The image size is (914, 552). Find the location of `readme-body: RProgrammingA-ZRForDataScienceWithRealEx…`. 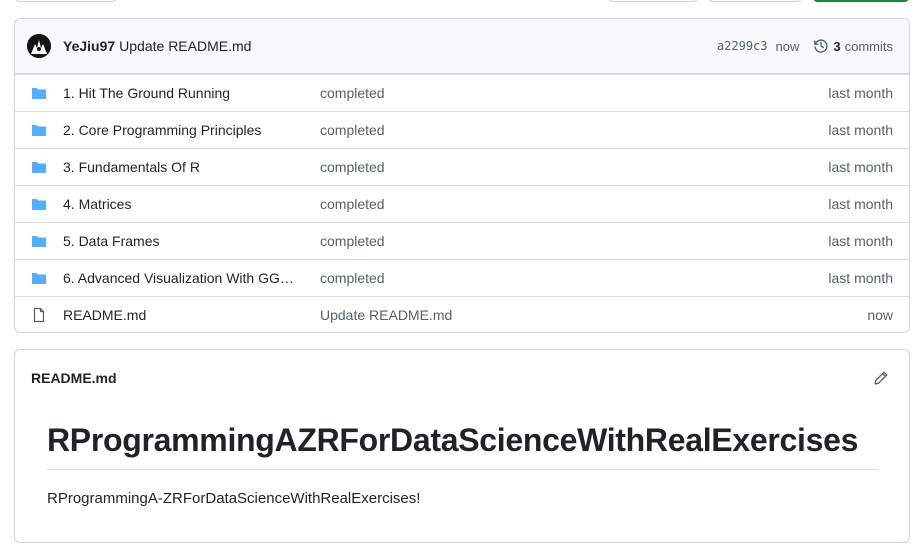

readme-body: RProgrammingA-ZRForDataScienceWithRealEx… is located at coordinates (234, 498).